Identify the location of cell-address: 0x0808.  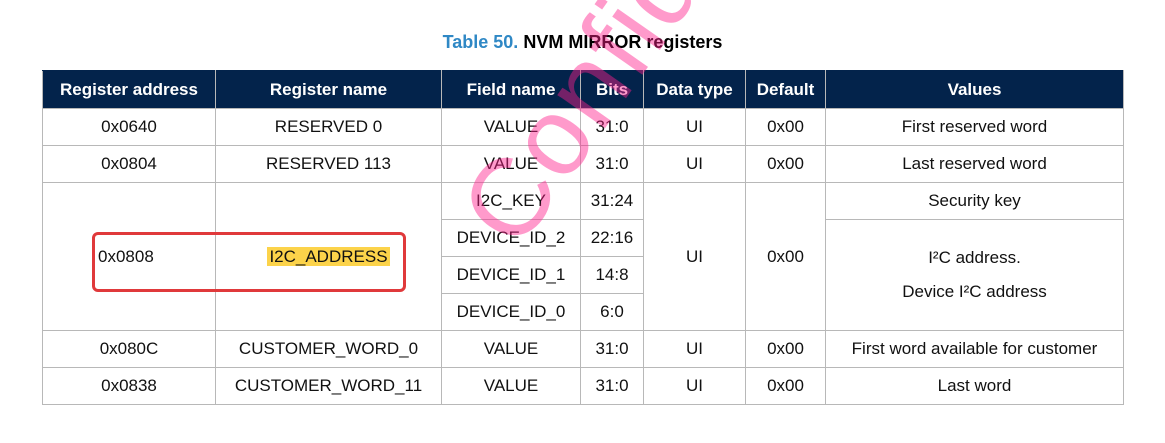
(129, 256).